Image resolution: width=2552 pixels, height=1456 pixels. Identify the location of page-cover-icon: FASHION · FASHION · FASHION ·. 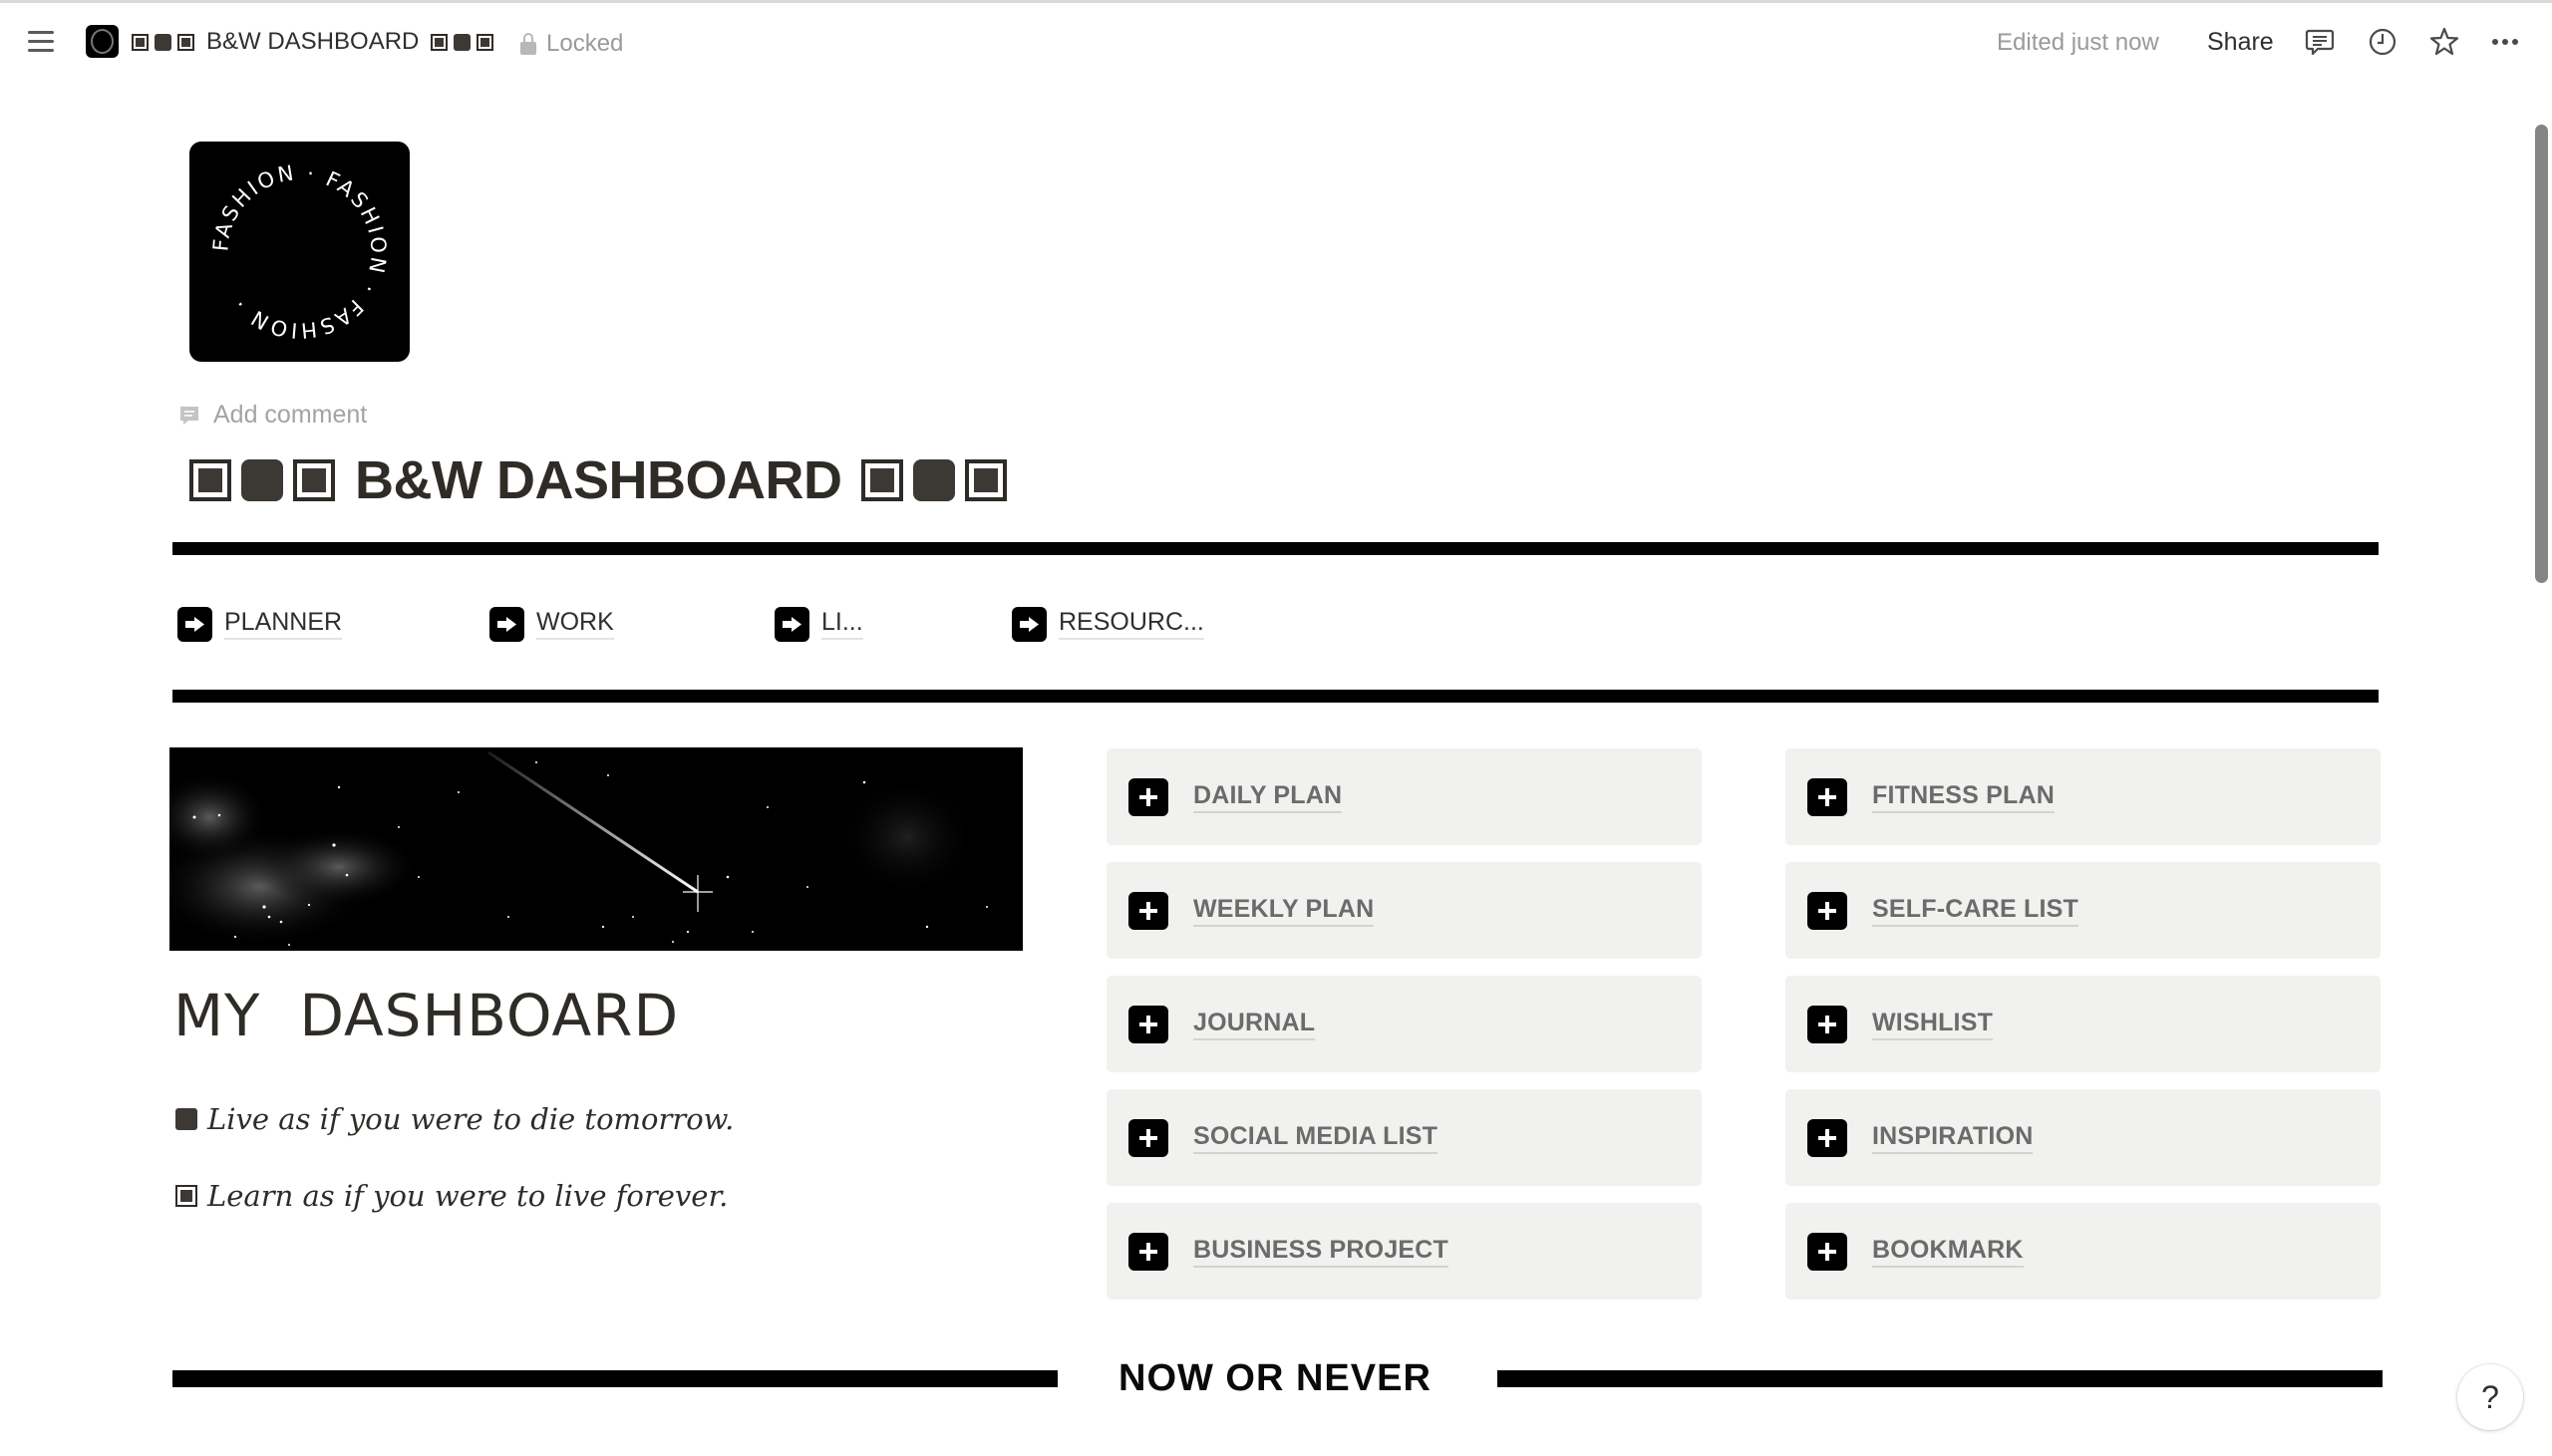
(299, 252).